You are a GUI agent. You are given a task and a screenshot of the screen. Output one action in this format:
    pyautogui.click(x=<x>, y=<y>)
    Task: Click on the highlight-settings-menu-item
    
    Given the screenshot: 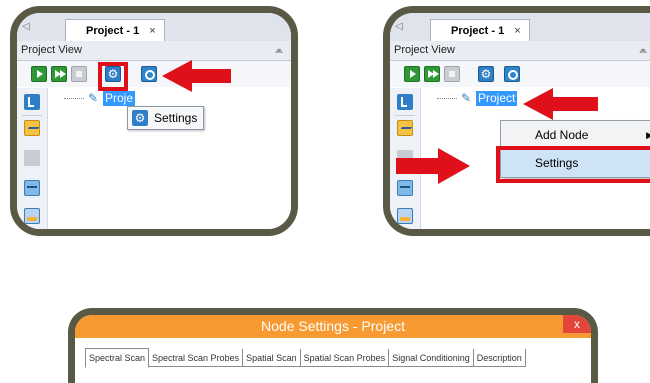 What is the action you would take?
    pyautogui.click(x=573, y=164)
    